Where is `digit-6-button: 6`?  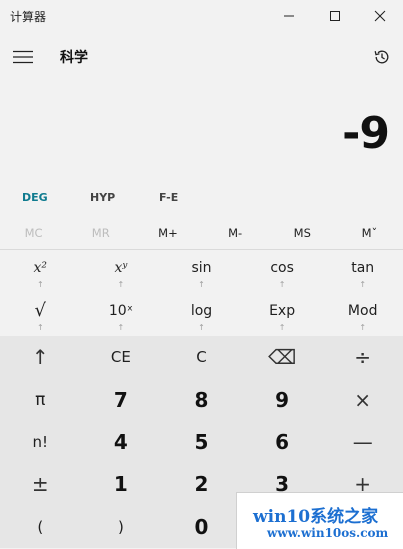
digit-6-button: 6 is located at coordinates (282, 442).